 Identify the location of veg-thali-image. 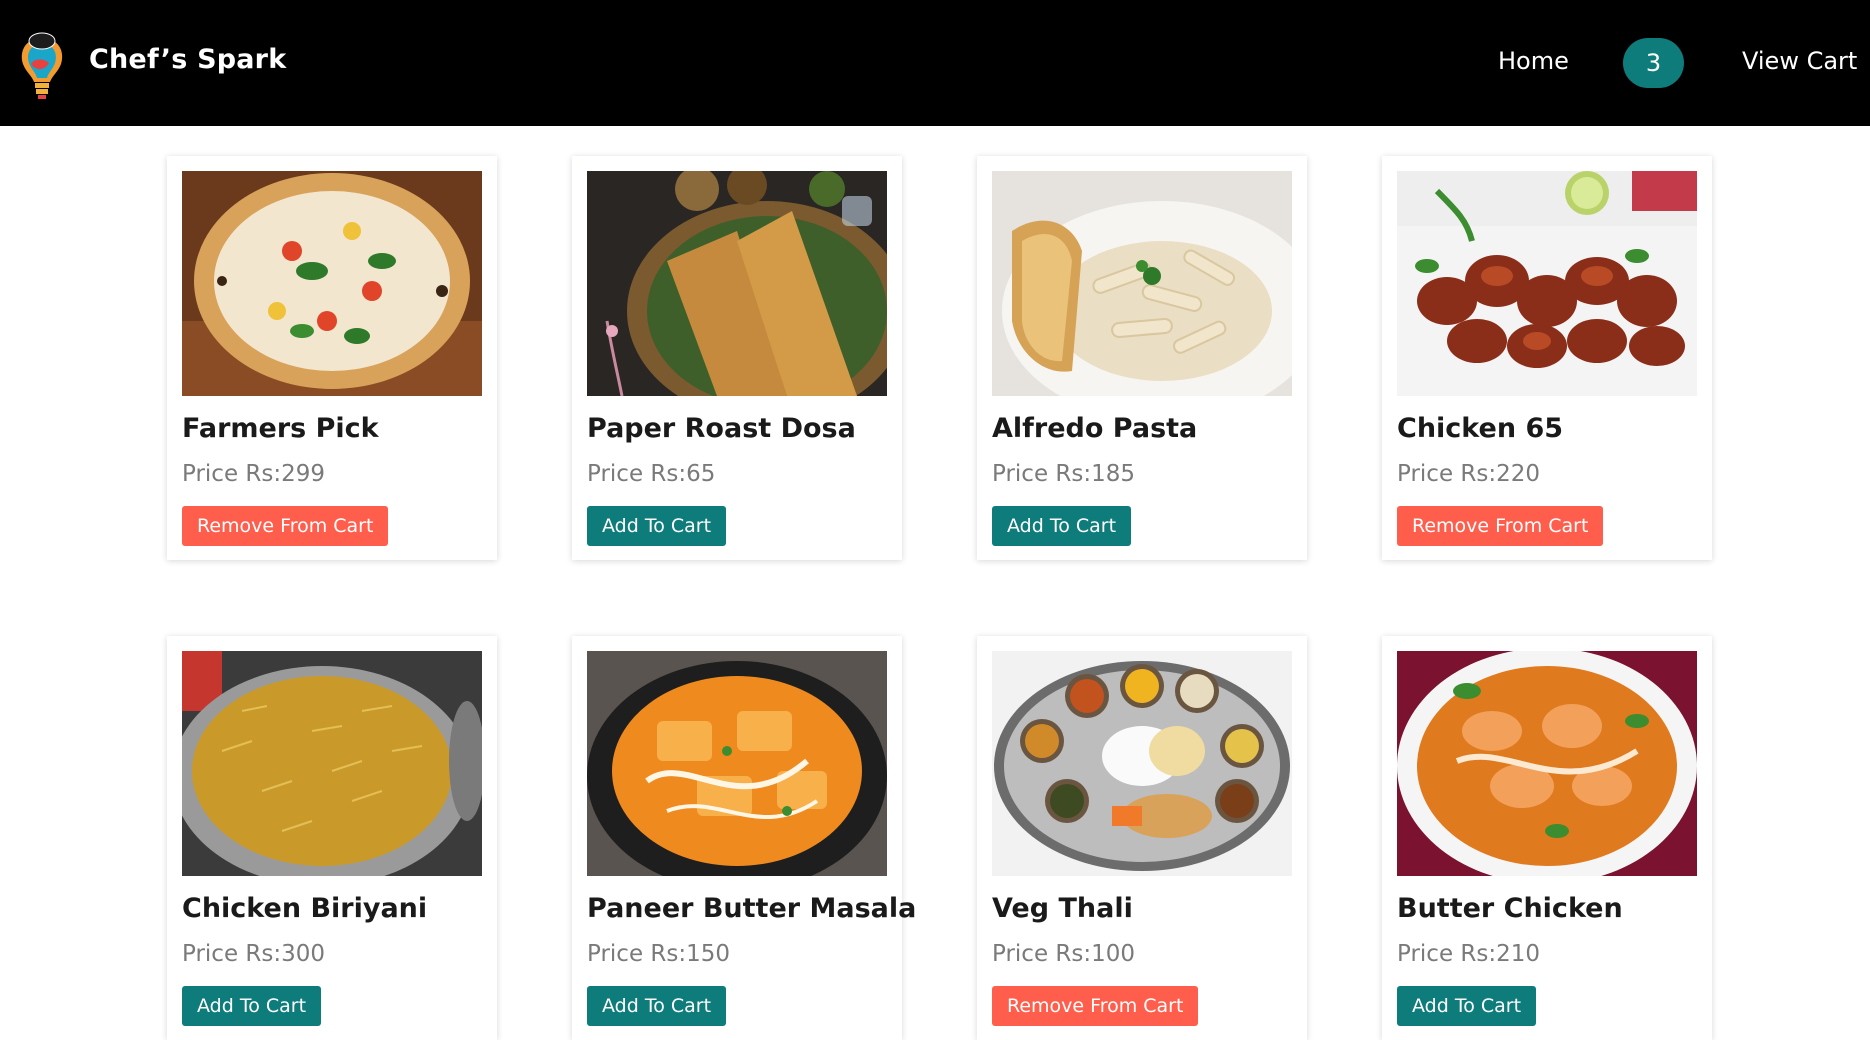
(1142, 763).